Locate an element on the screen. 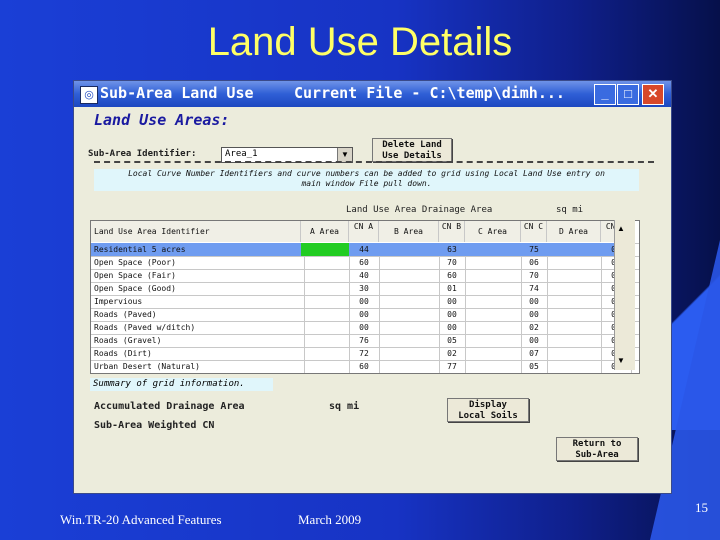  return-to-sub-area-button: Return to Sub-Area is located at coordinates (597, 449).